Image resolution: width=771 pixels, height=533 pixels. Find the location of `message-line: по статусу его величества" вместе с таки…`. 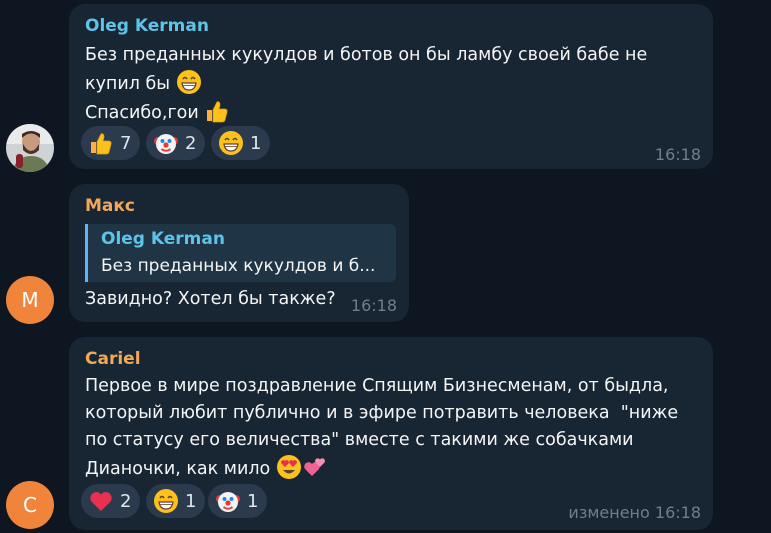

message-line: по статусу его величества" вместе с таки… is located at coordinates (359, 440).